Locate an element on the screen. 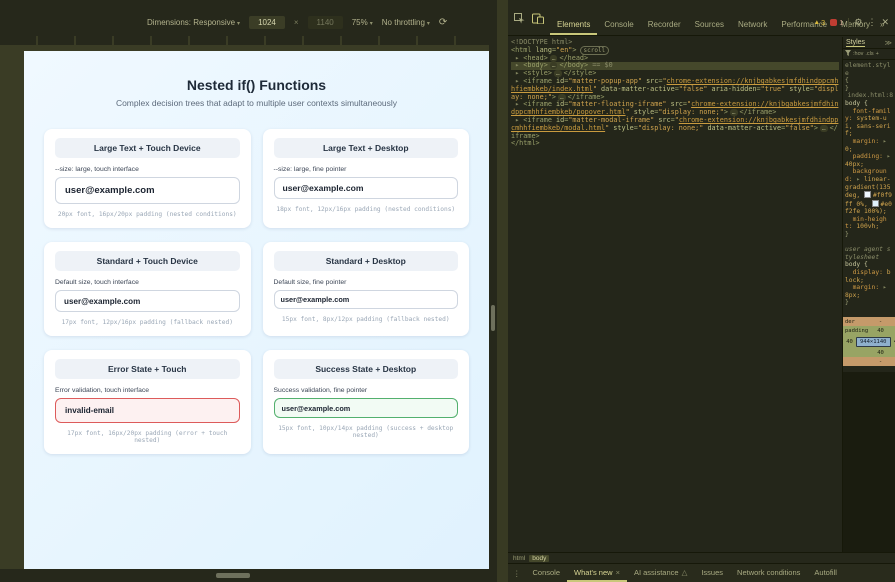 This screenshot has height=582, width=895. card-label: Default size, touch interface is located at coordinates (97, 282).